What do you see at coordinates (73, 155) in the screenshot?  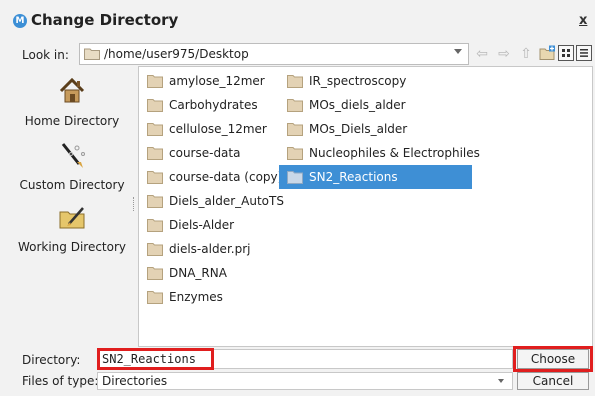 I see `custom-directory-icon` at bounding box center [73, 155].